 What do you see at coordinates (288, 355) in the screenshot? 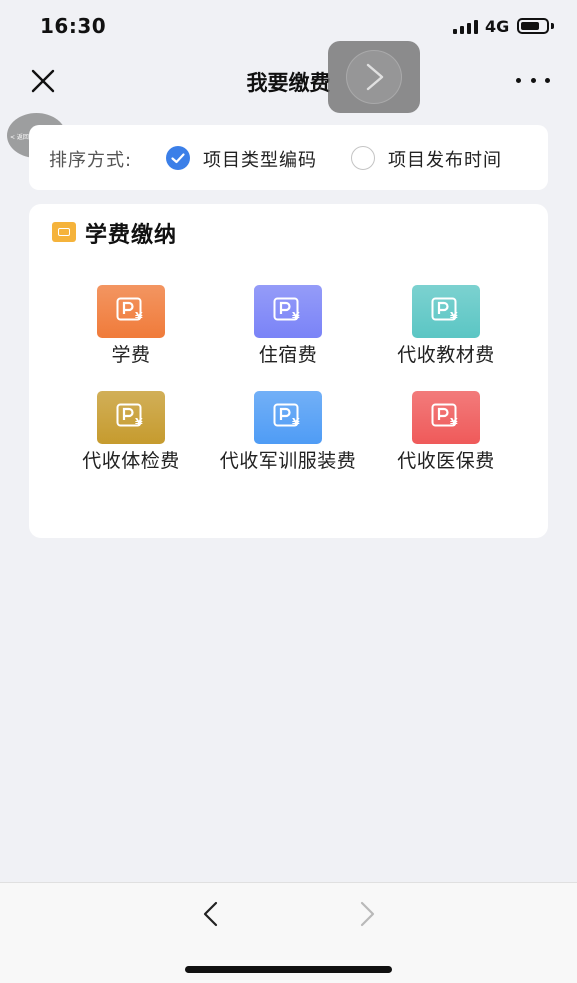
I see `fee-label-dorm: 住宿费` at bounding box center [288, 355].